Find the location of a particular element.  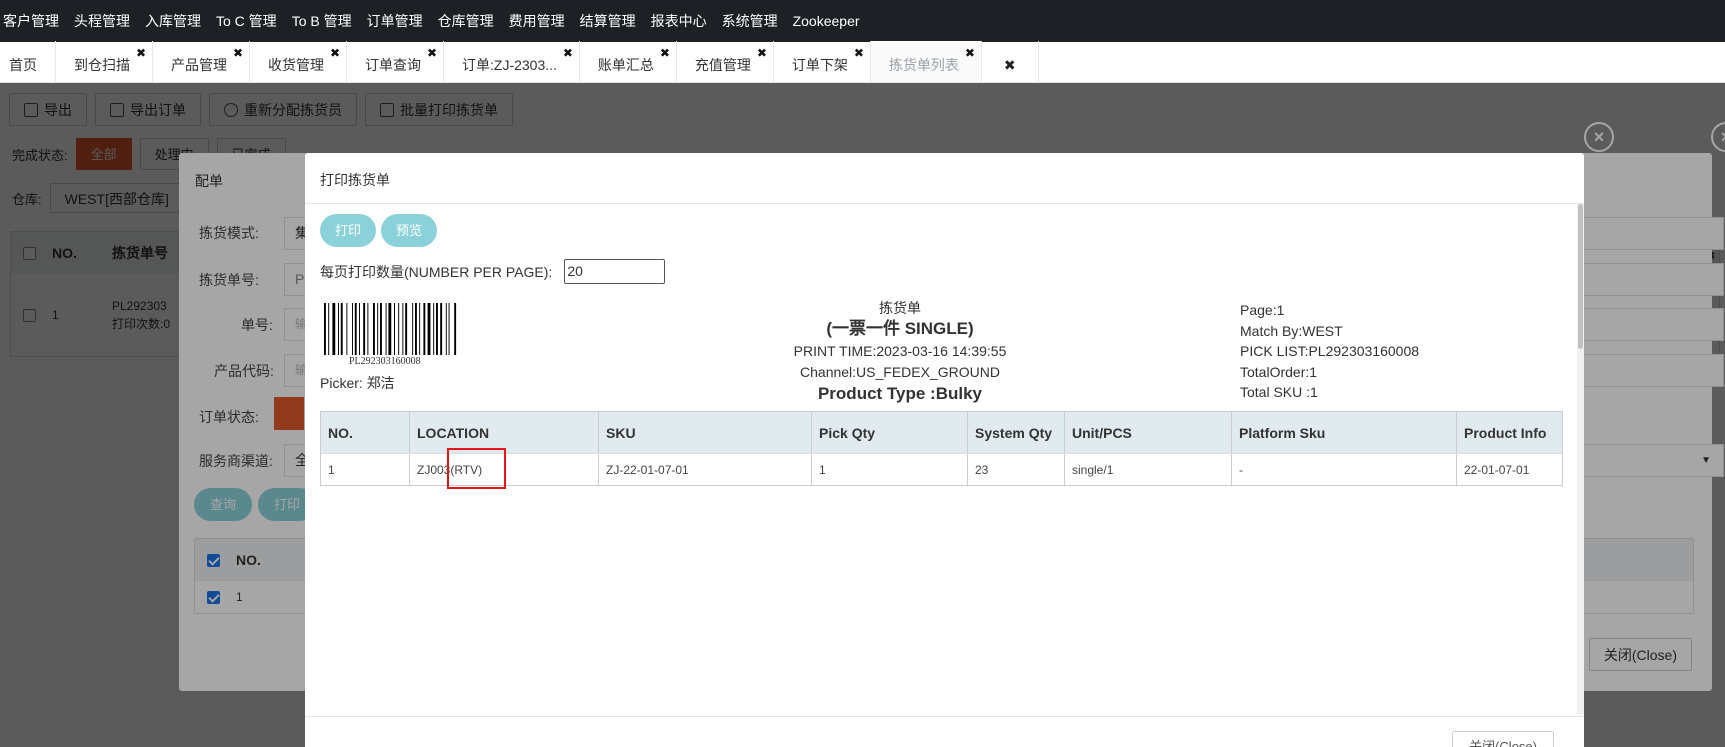

close-all-tabs-button: ✖ is located at coordinates (1010, 61).